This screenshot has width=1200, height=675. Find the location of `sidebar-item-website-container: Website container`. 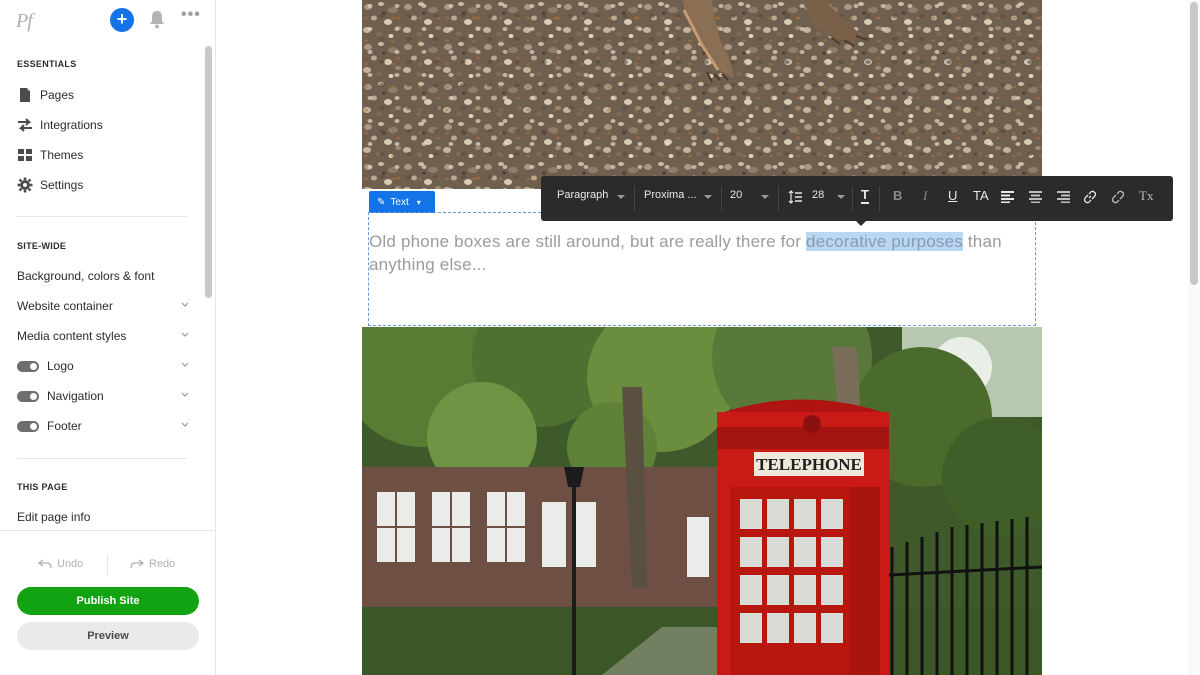

sidebar-item-website-container: Website container is located at coordinates (103, 306).